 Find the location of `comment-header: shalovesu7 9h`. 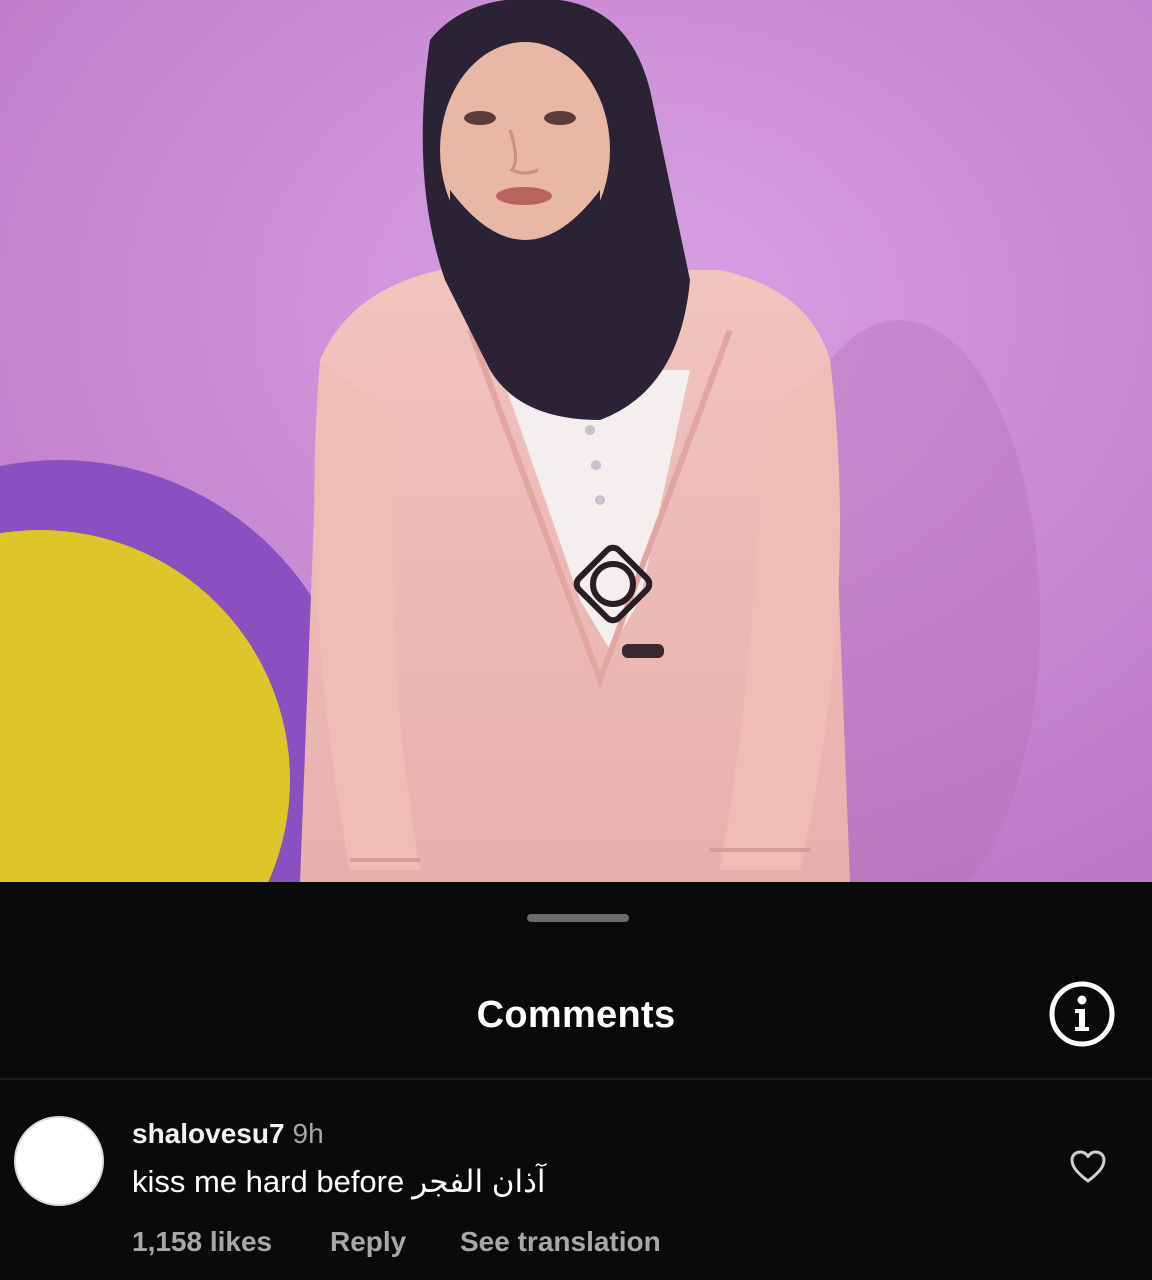

comment-header: shalovesu7 9h is located at coordinates (228, 1134).